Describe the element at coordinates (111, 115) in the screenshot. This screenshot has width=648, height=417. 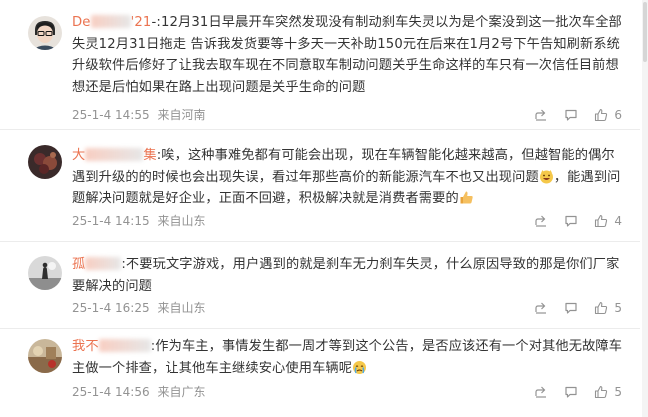
I see `timestamp: 25-1-4 14:55` at that location.